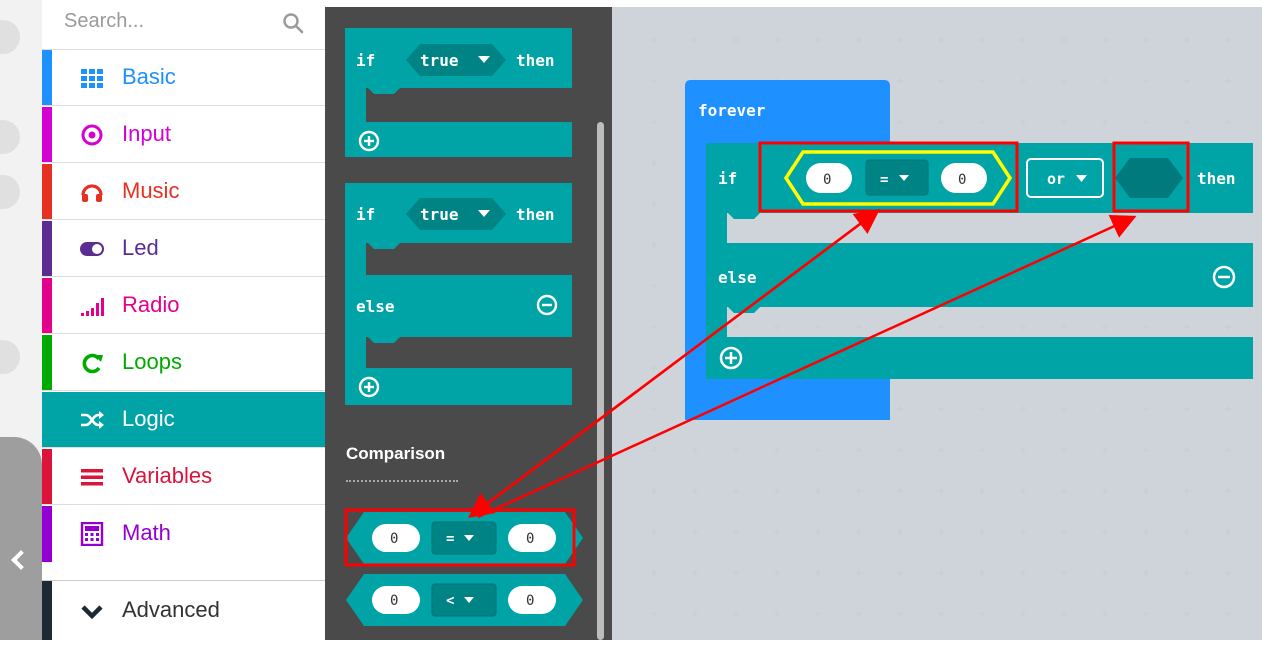 The image size is (1262, 645). I want to click on highlight-box-flyout-comparison, so click(460, 537).